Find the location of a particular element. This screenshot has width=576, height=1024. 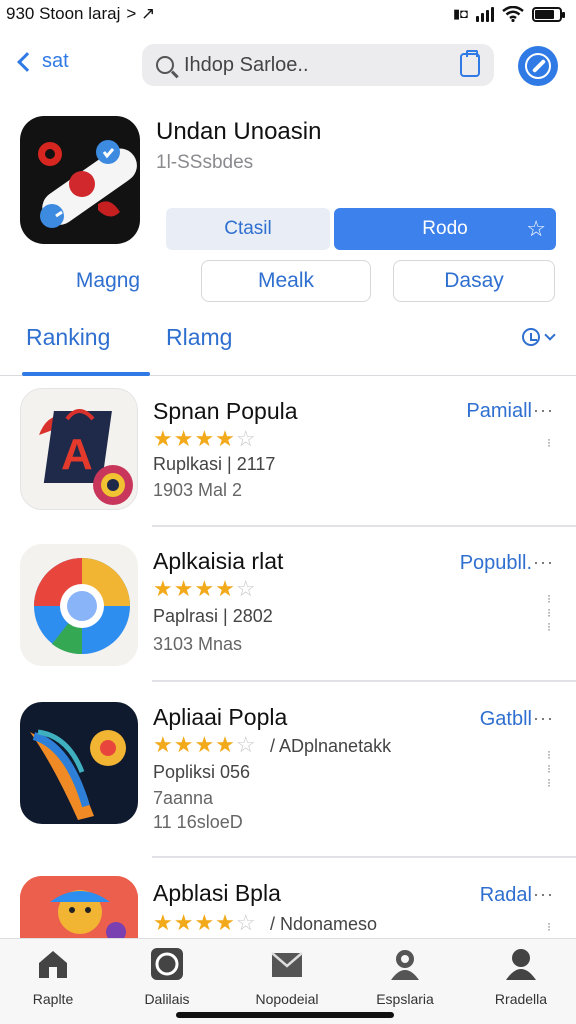

app-meta-2: 7aanna is located at coordinates (183, 798).